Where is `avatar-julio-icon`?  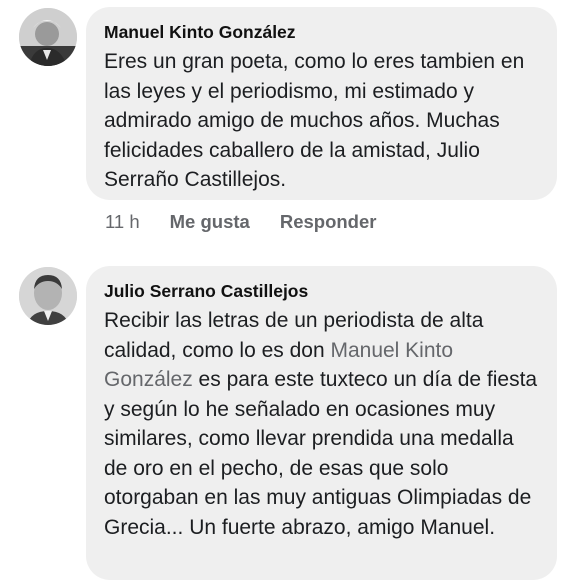
avatar-julio-icon is located at coordinates (48, 296).